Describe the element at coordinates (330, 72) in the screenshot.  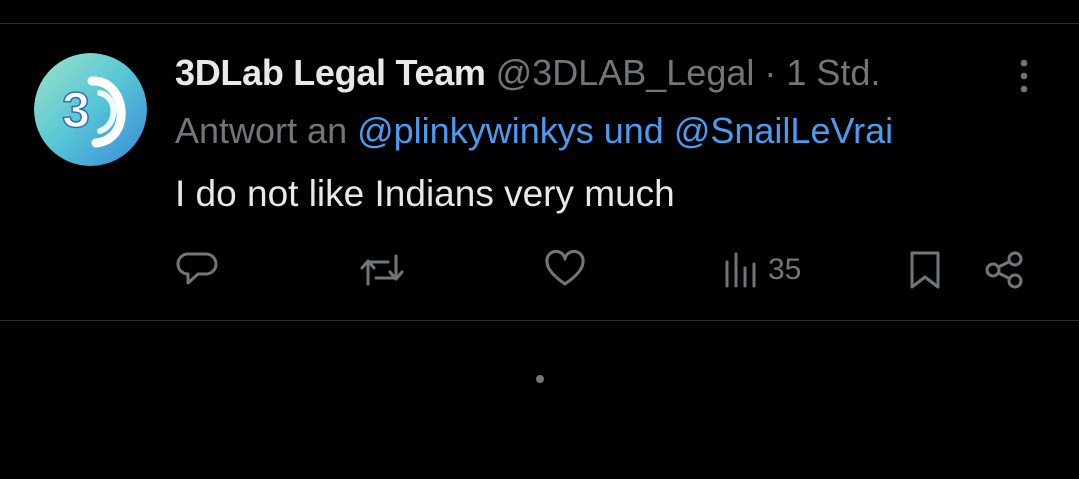
I see `display-name: 3DLab Legal Team` at that location.